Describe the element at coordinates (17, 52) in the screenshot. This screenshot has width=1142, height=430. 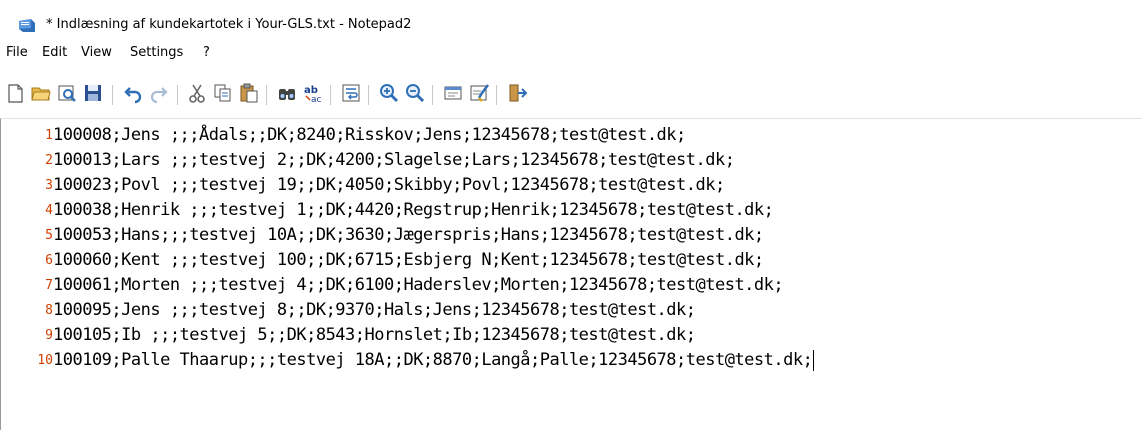
I see `menu-file: File` at that location.